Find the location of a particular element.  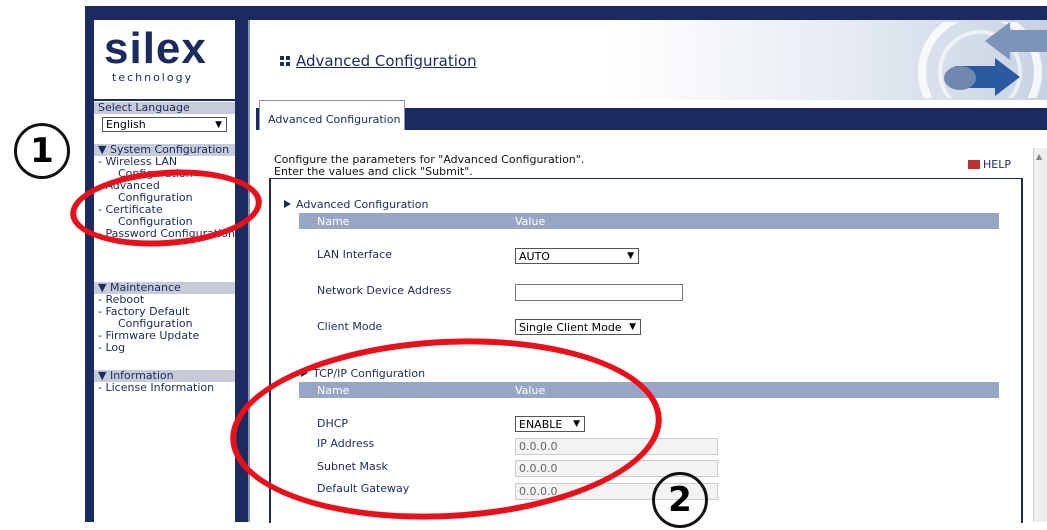

advanced-table-header: Name Value is located at coordinates (649, 221).